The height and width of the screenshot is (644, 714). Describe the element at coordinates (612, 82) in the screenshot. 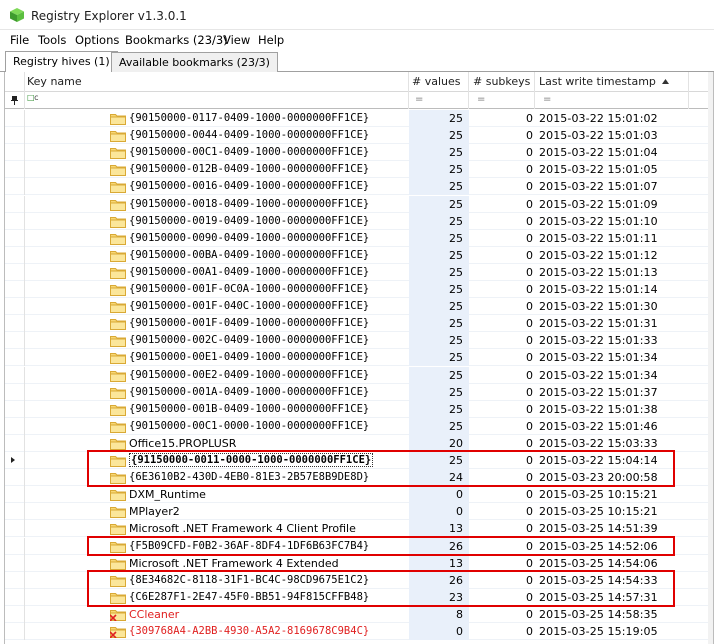

I see `header-timestamp: Last write timestamp` at that location.